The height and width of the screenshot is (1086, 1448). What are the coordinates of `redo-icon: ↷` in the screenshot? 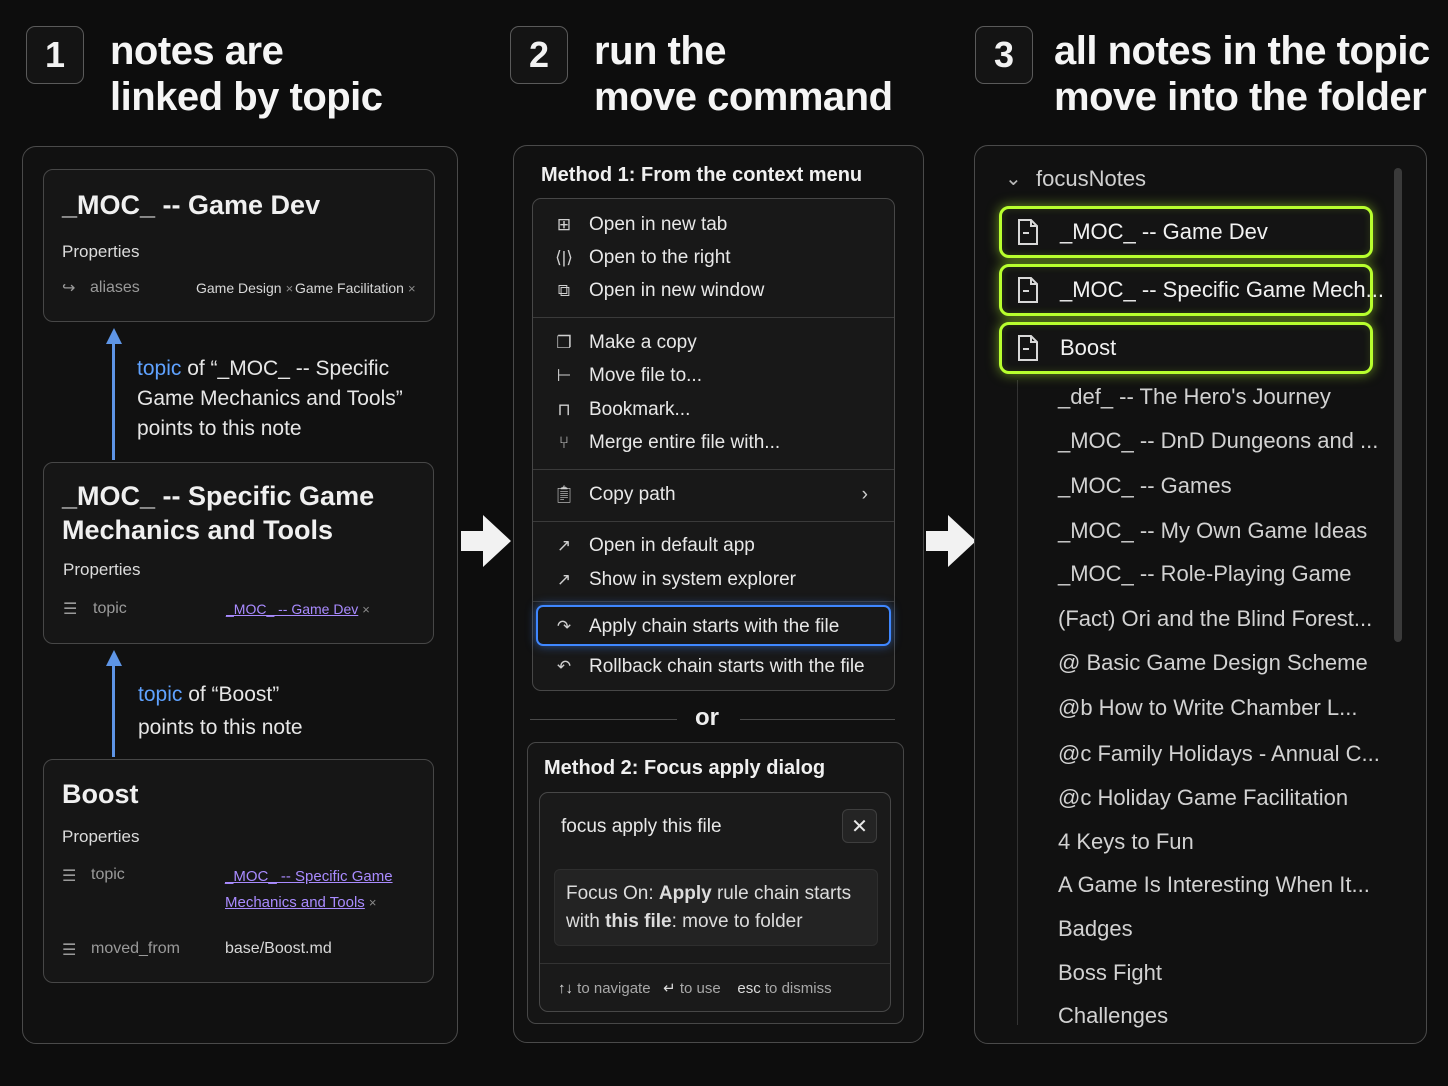 It's located at (564, 626).